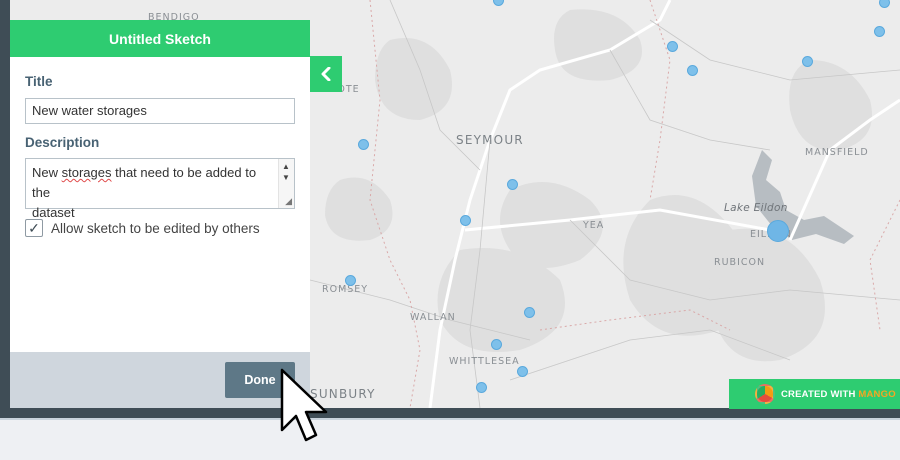 The width and height of the screenshot is (900, 460). I want to click on panel-title: Untitled Sketch, so click(160, 38).